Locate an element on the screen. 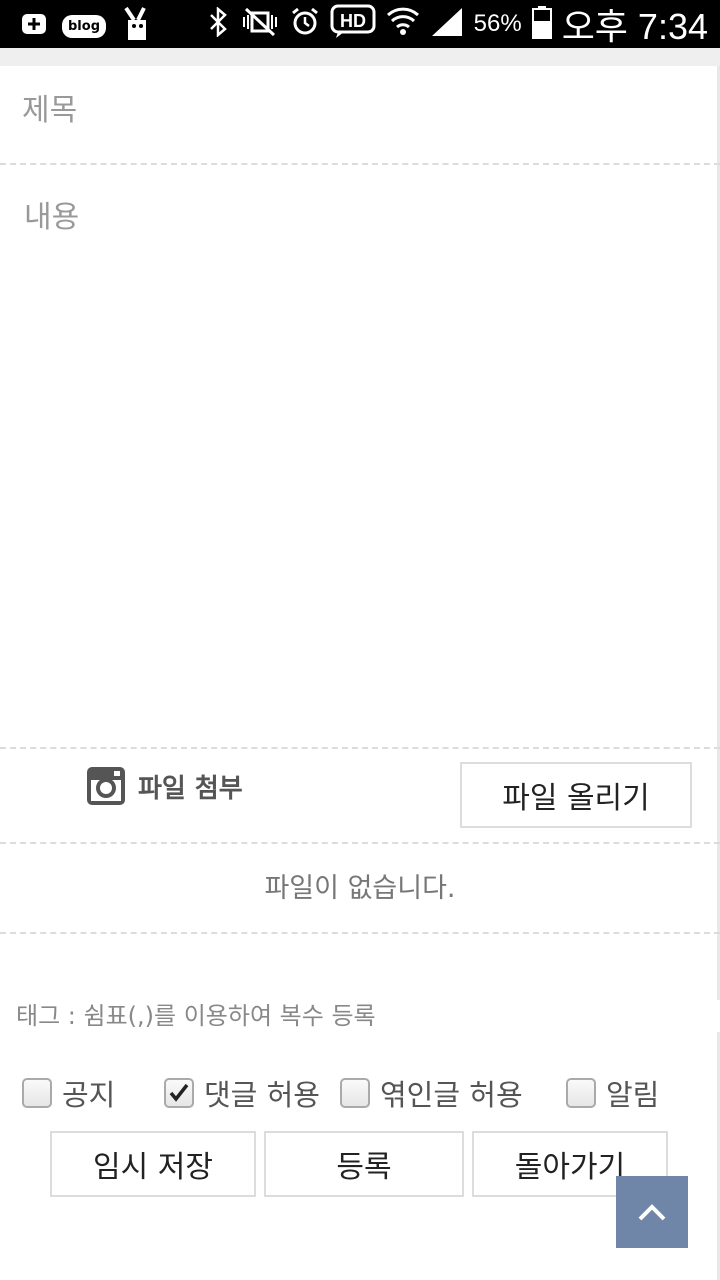  allow-trackback-checkbox is located at coordinates (355, 1093).